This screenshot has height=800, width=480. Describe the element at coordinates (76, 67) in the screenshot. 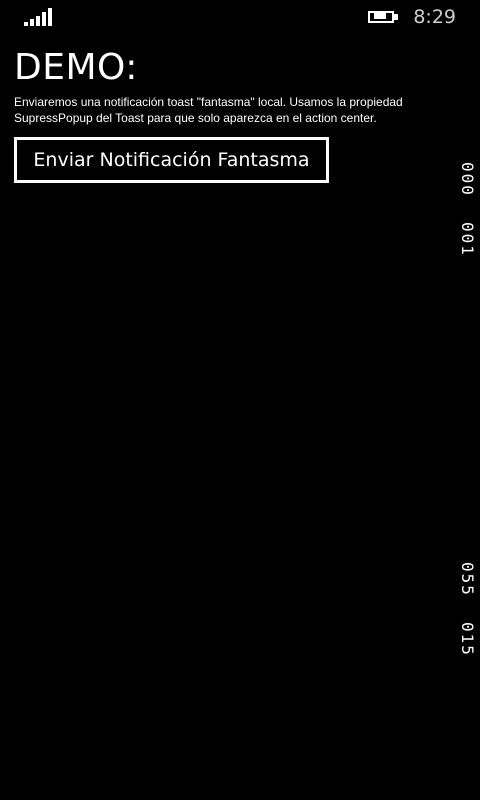

I see `page-title: DEMO:` at that location.